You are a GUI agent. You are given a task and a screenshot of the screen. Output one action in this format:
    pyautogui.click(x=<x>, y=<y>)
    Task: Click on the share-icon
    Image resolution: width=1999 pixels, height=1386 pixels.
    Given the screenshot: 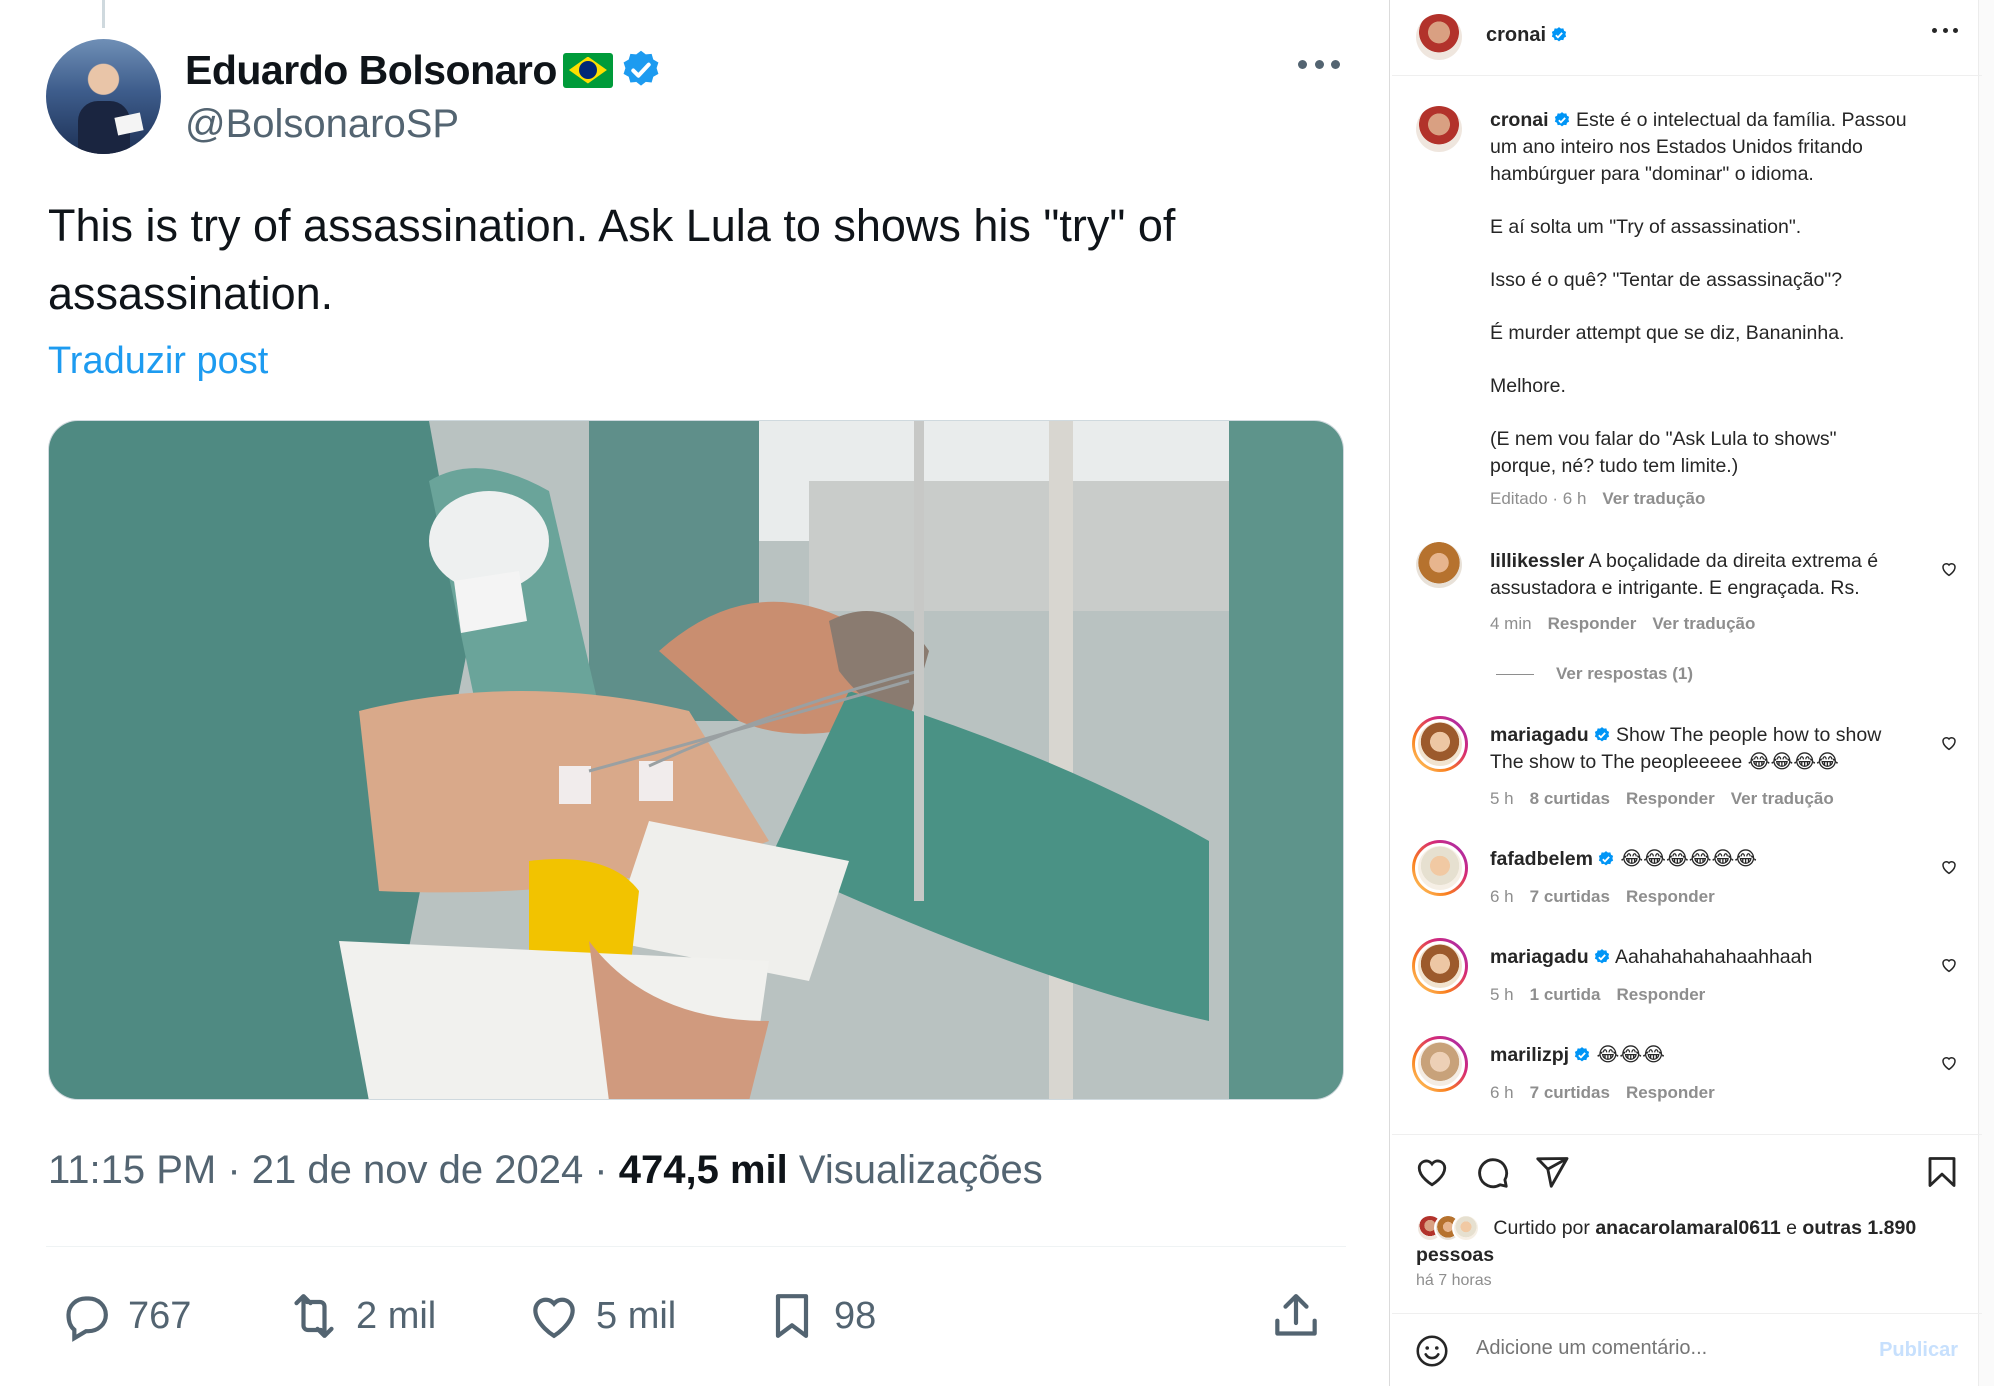 What is the action you would take?
    pyautogui.click(x=1296, y=1315)
    